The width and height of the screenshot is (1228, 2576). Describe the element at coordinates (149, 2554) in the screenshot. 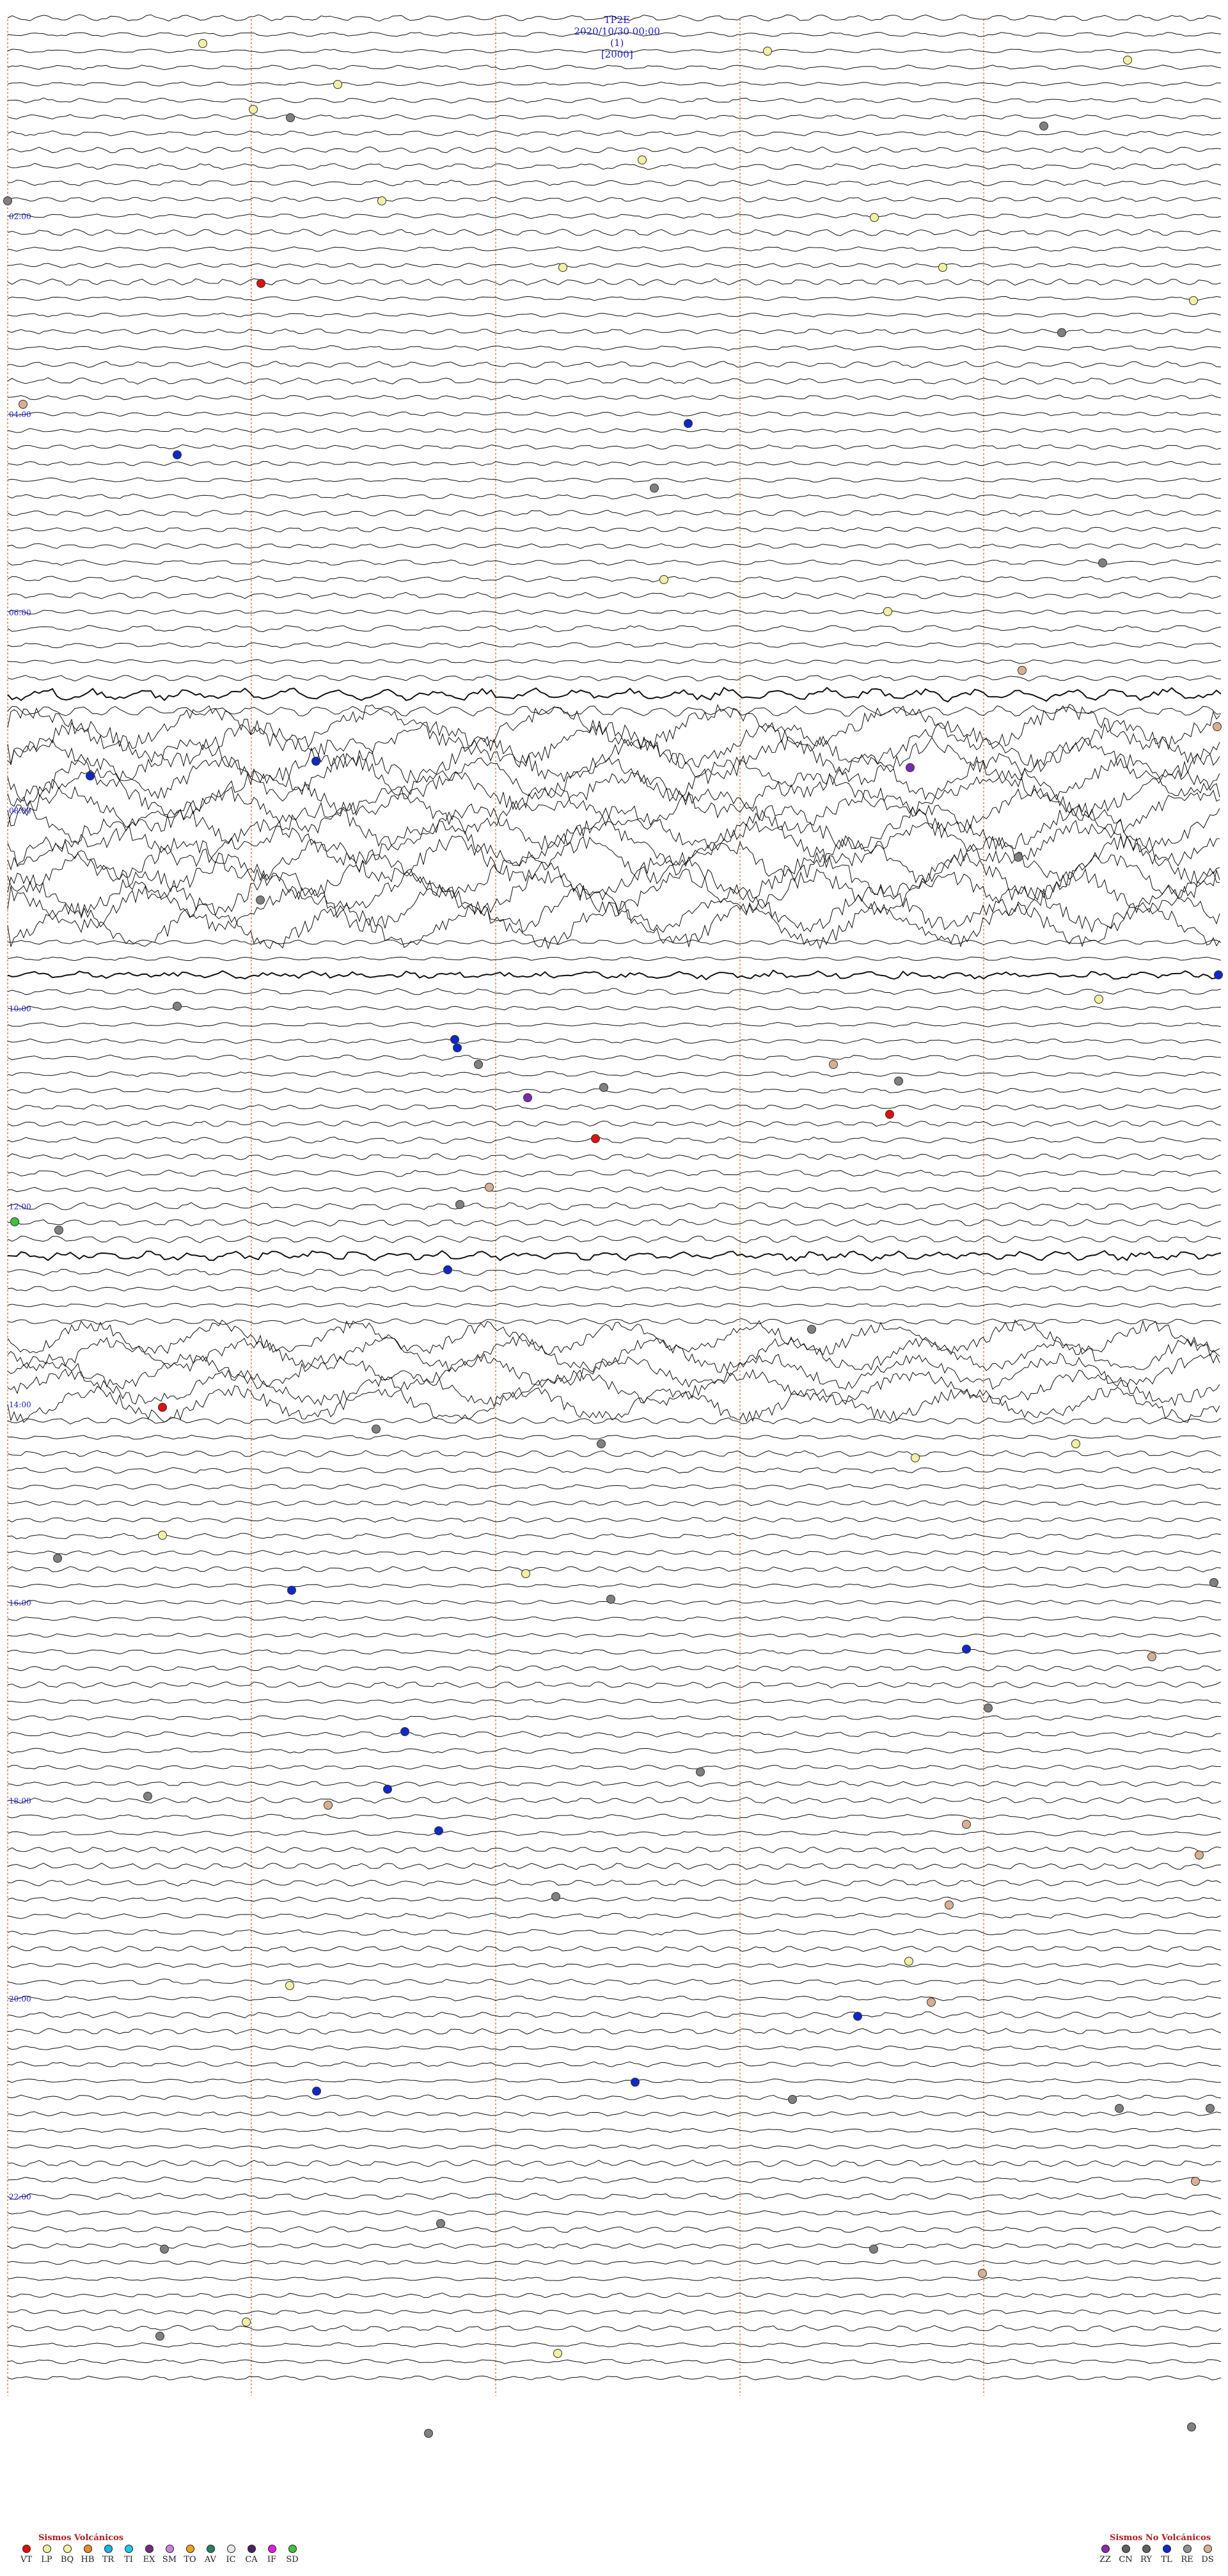

I see `legend-item-ex: EX` at that location.